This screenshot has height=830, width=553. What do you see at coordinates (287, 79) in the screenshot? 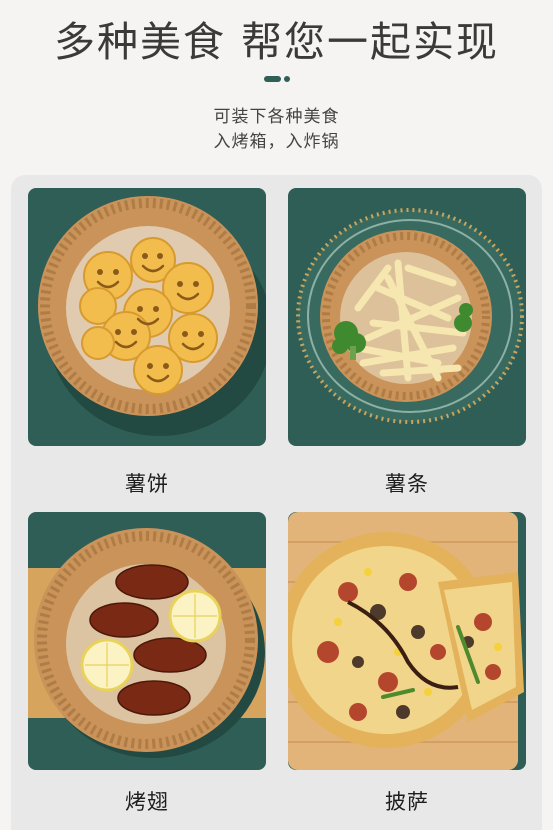
I see `accent-dot` at bounding box center [287, 79].